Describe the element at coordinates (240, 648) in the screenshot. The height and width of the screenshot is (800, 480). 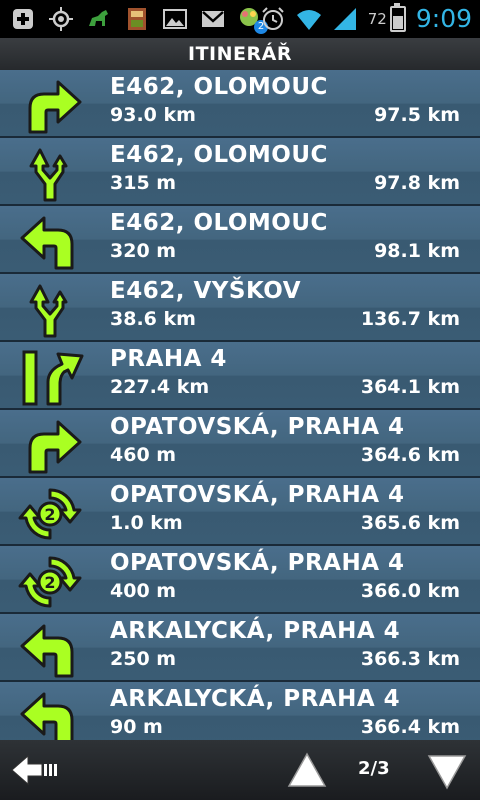
I see `itinerary-row: ARKALYCKÁ, PRAHA 4 250 m 366.3 km` at that location.